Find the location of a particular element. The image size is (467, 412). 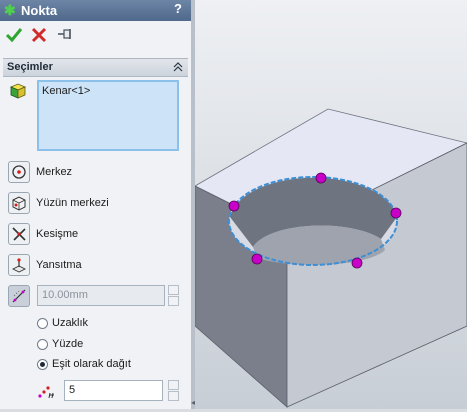

hole-feature is located at coordinates (313, 221).